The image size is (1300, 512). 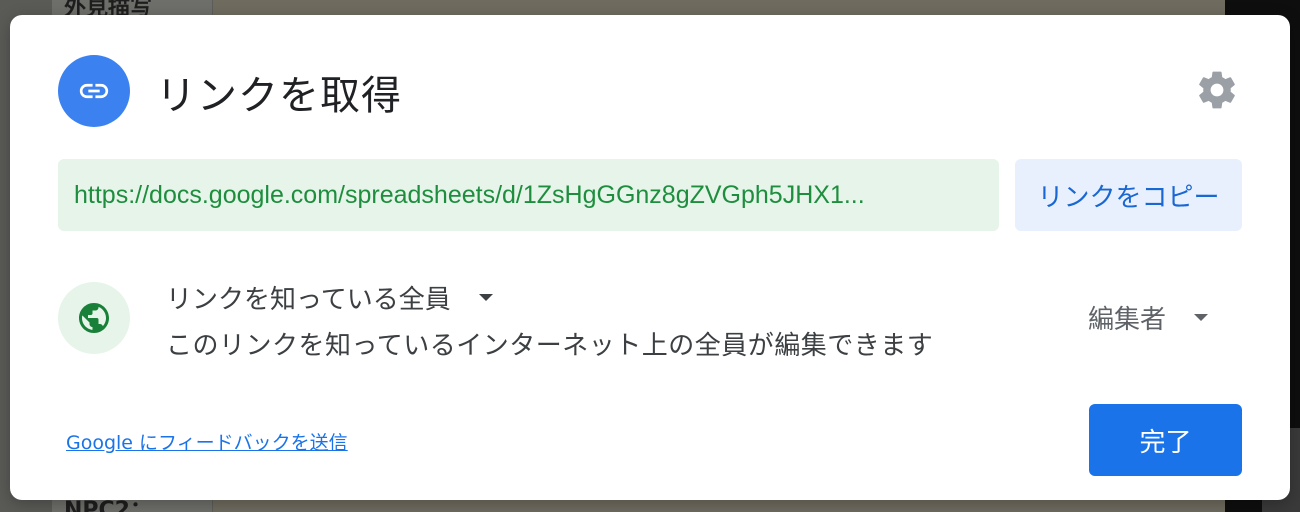 What do you see at coordinates (308, 300) in the screenshot?
I see `general-access-label: リンクを知っている全員` at bounding box center [308, 300].